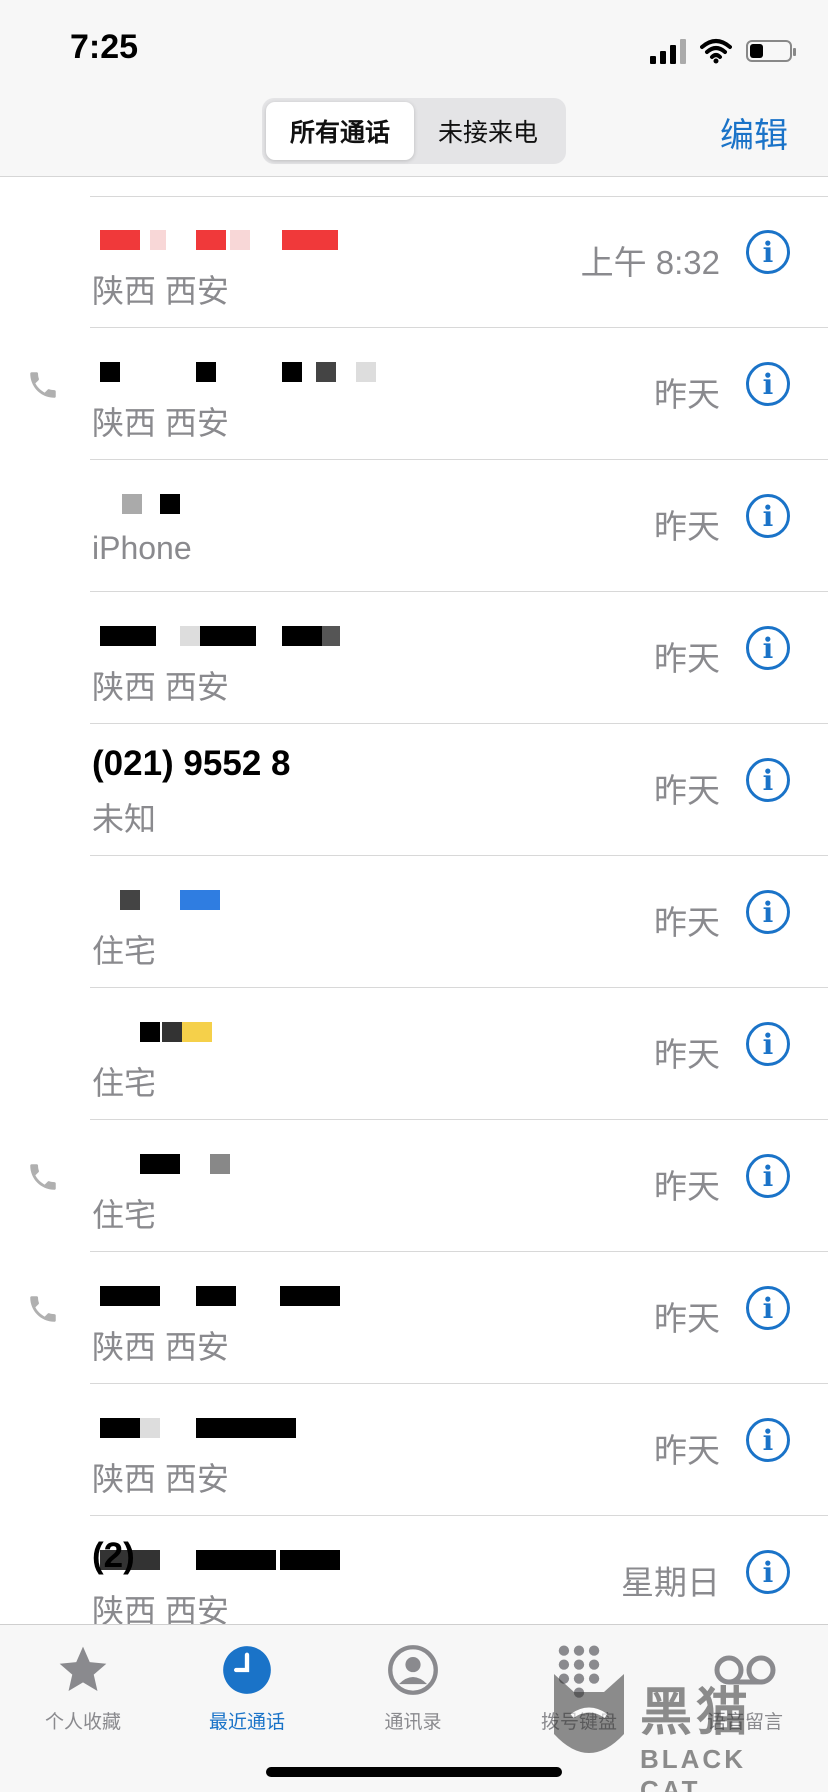 This screenshot has width=828, height=1792. What do you see at coordinates (696, 1713) in the screenshot?
I see `watermark-text: 黑猫` at bounding box center [696, 1713].